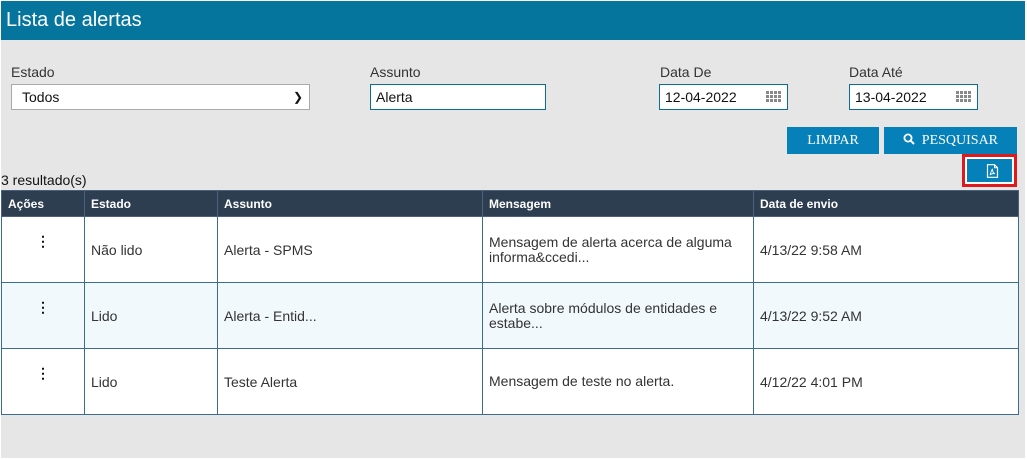  I want to click on estado-select: Todos ❯, so click(160, 97).